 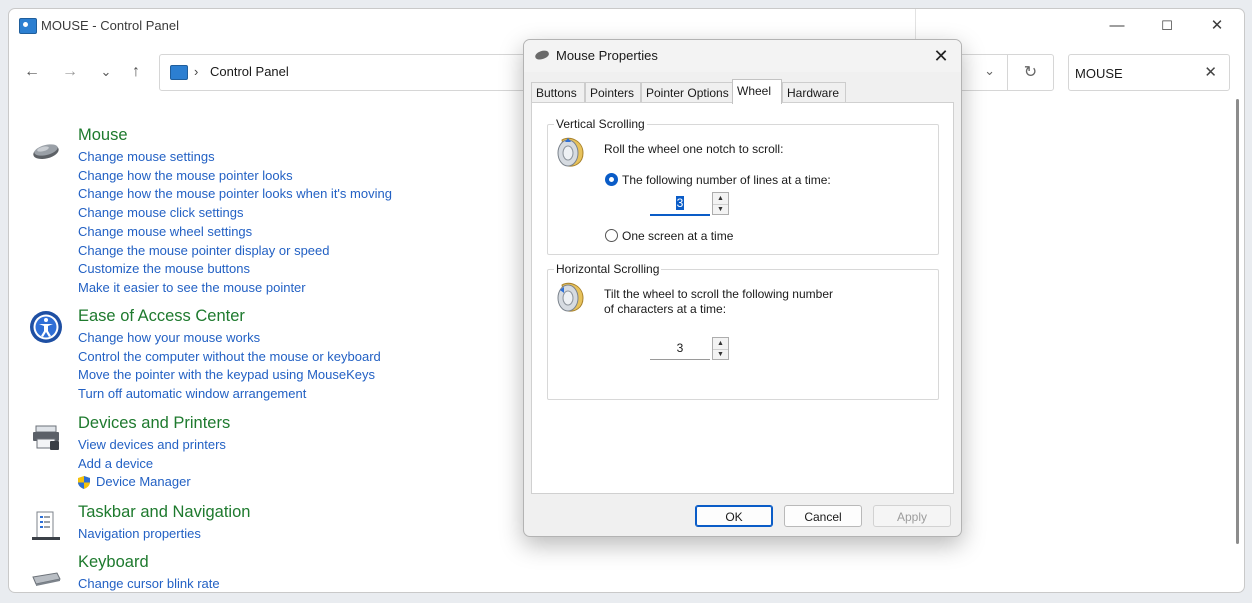 What do you see at coordinates (687, 92) in the screenshot?
I see `tab-pointer-options: Pointer Options` at bounding box center [687, 92].